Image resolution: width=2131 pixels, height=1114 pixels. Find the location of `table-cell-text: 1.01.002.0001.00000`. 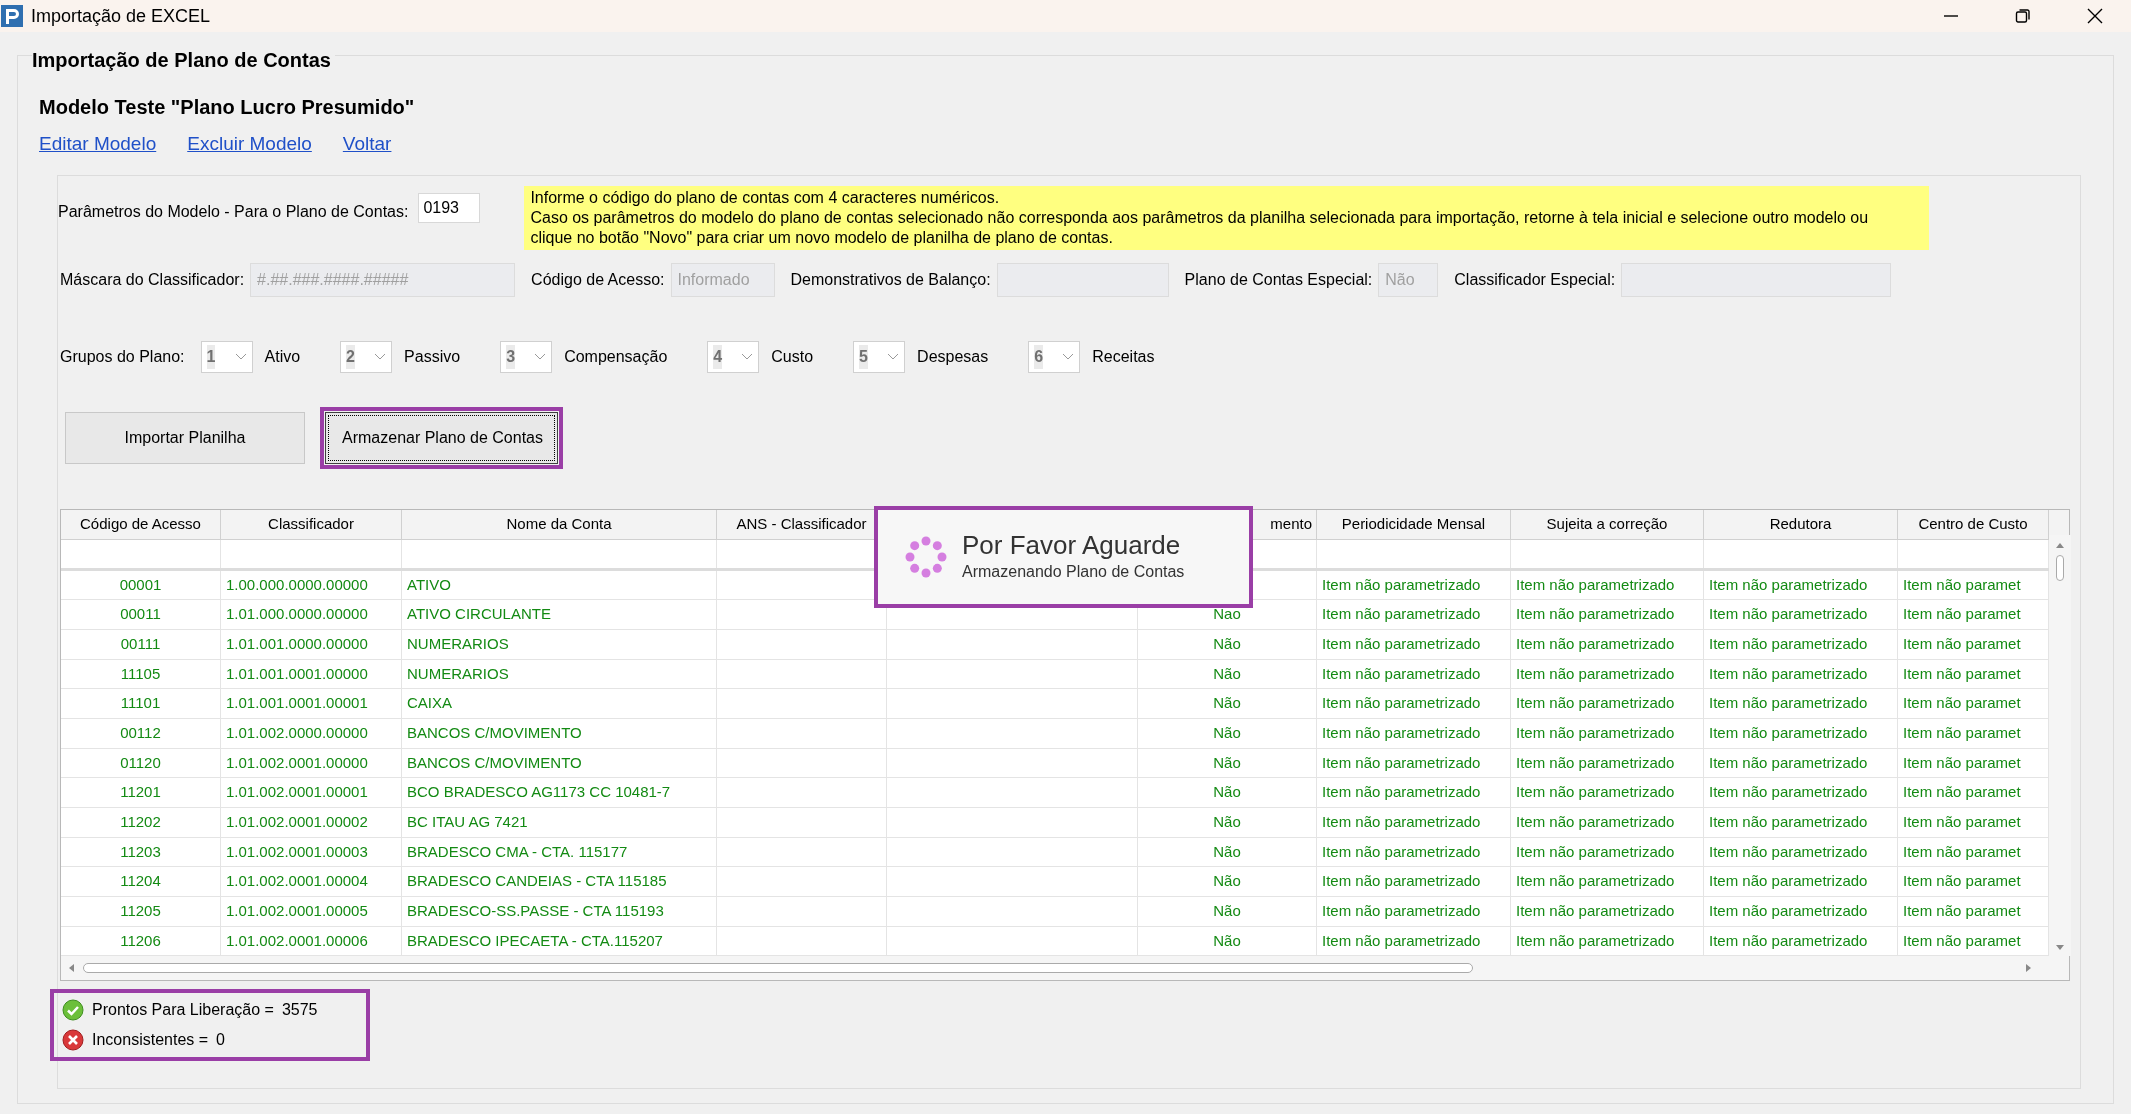

table-cell-text: 1.01.002.0001.00000 is located at coordinates (297, 762).